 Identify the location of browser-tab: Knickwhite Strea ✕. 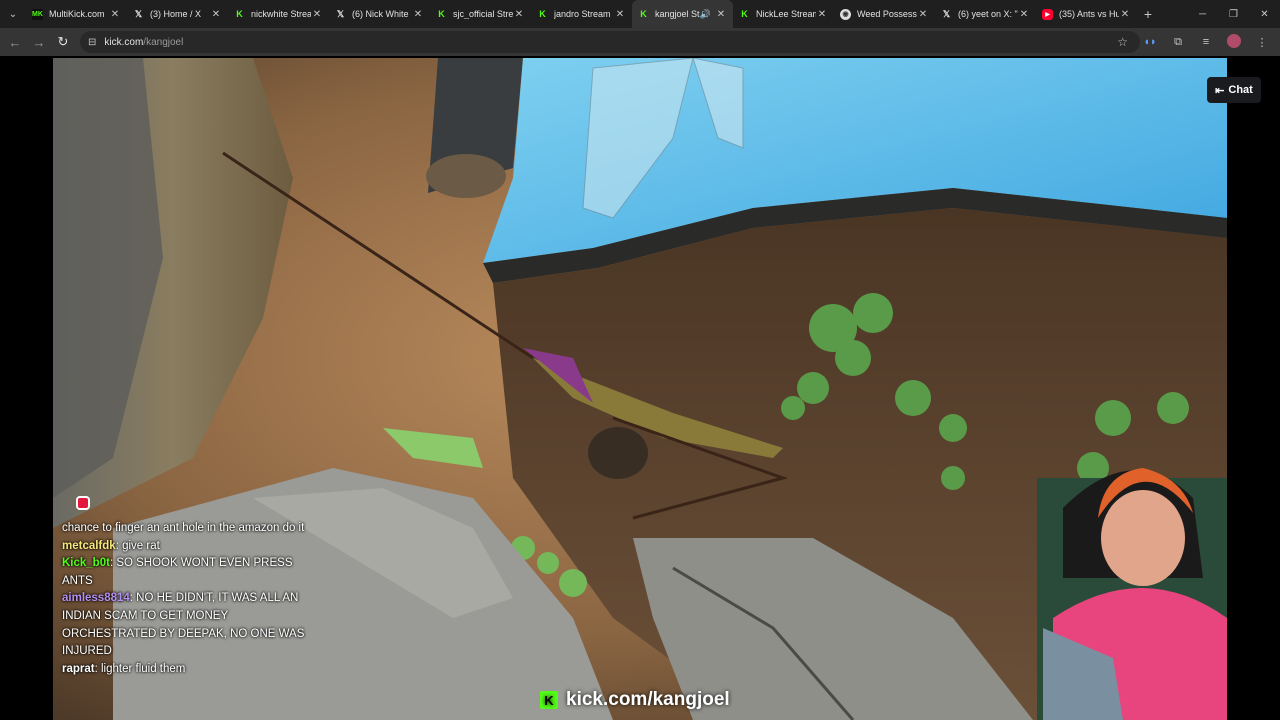
(278, 14).